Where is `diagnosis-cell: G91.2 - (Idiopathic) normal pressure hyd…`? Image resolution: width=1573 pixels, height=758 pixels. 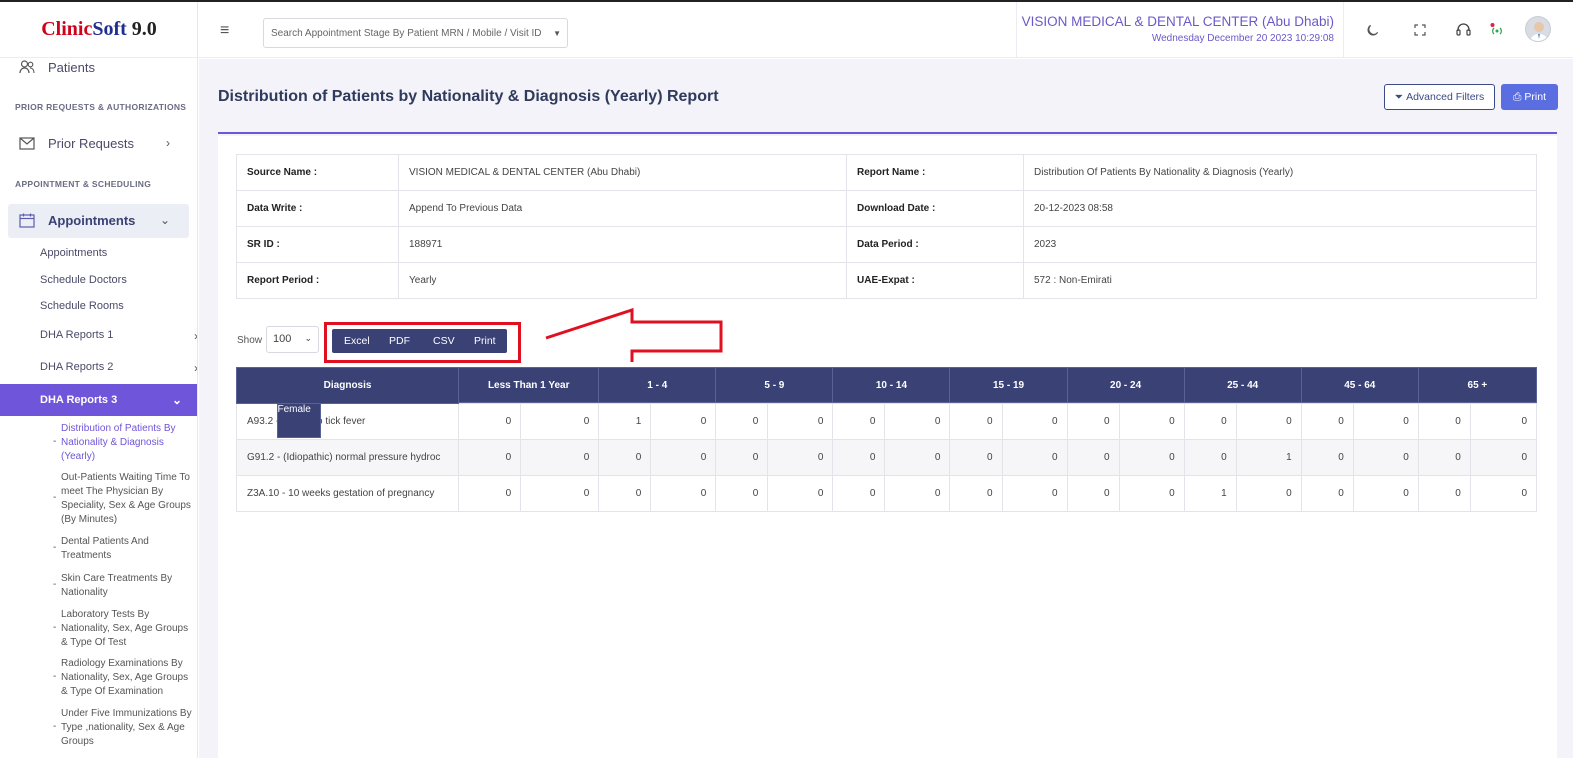
diagnosis-cell: G91.2 - (Idiopathic) normal pressure hyd… is located at coordinates (347, 457).